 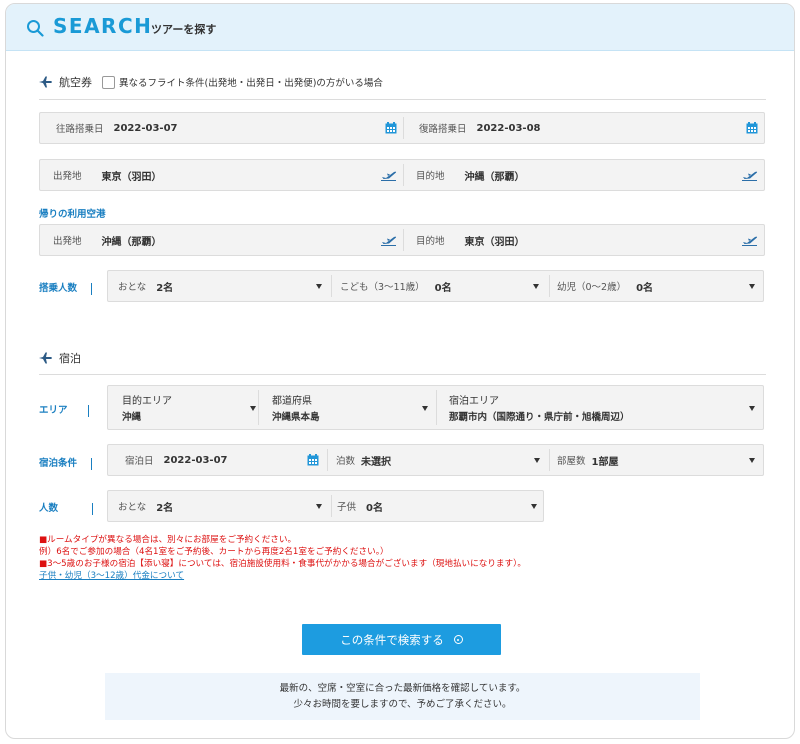 I want to click on air-child-value: 0名, so click(x=443, y=288).